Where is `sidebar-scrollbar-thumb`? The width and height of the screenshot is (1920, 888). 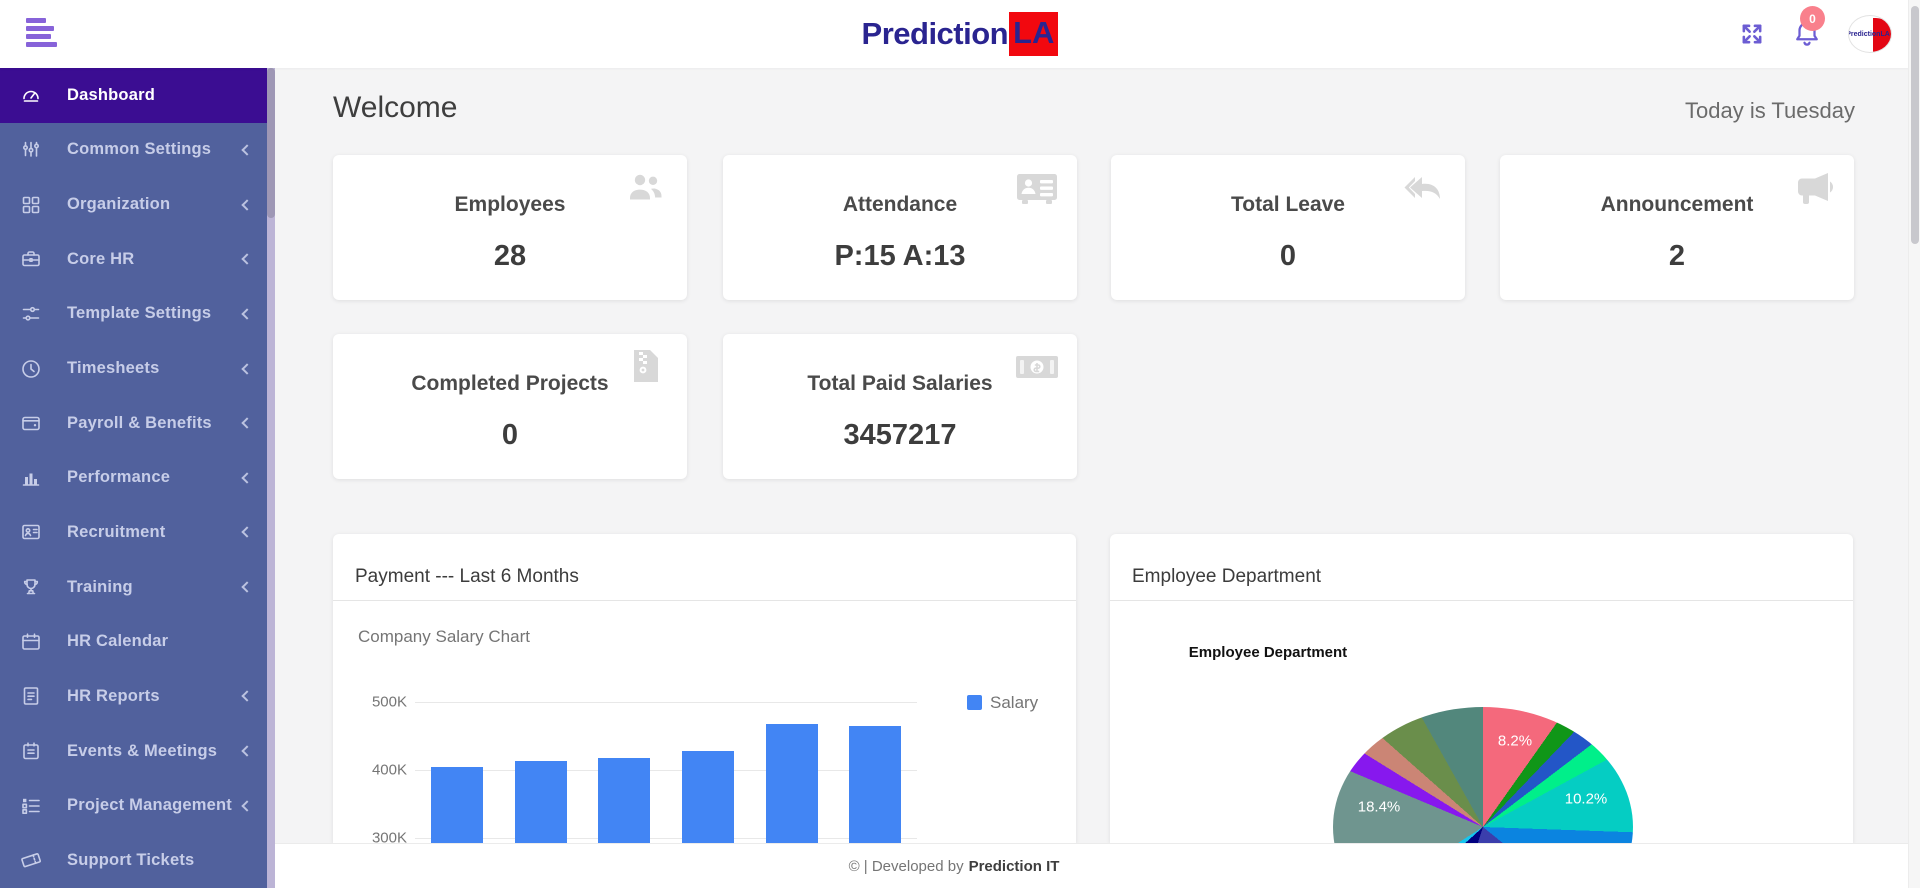
sidebar-scrollbar-thumb is located at coordinates (271, 143).